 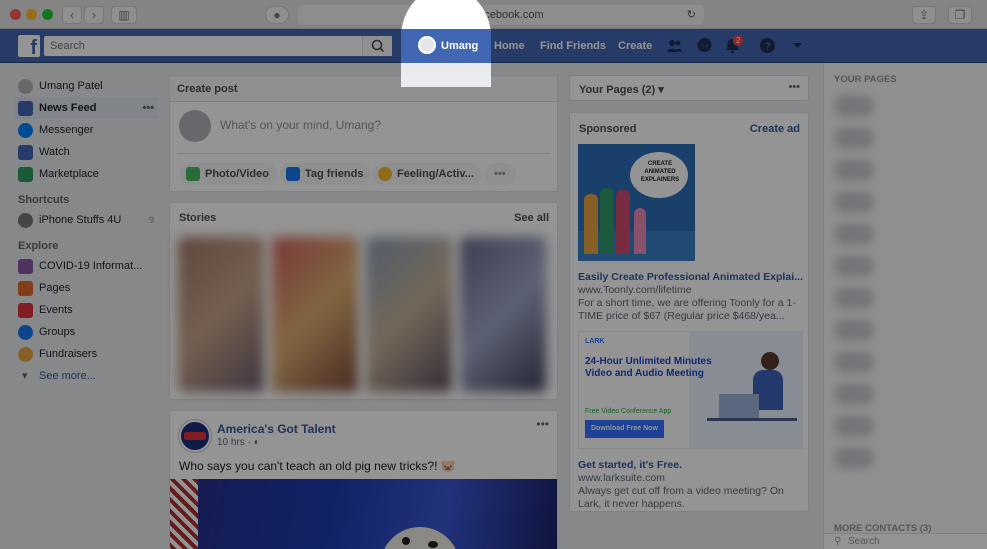 What do you see at coordinates (88, 130) in the screenshot?
I see `sidebar-item-messenger: Messenger` at bounding box center [88, 130].